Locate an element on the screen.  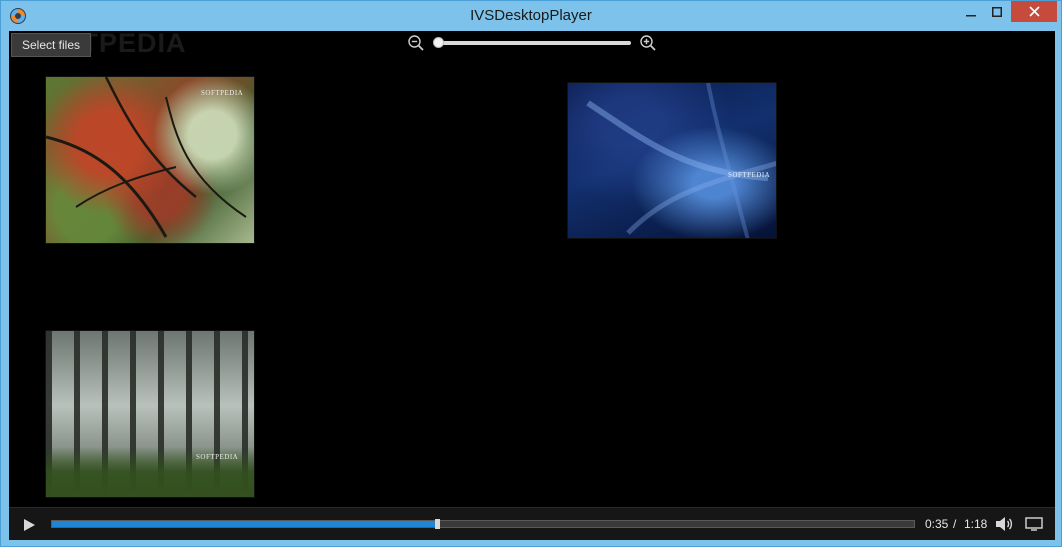
current-time: 0:35 is located at coordinates (937, 524).